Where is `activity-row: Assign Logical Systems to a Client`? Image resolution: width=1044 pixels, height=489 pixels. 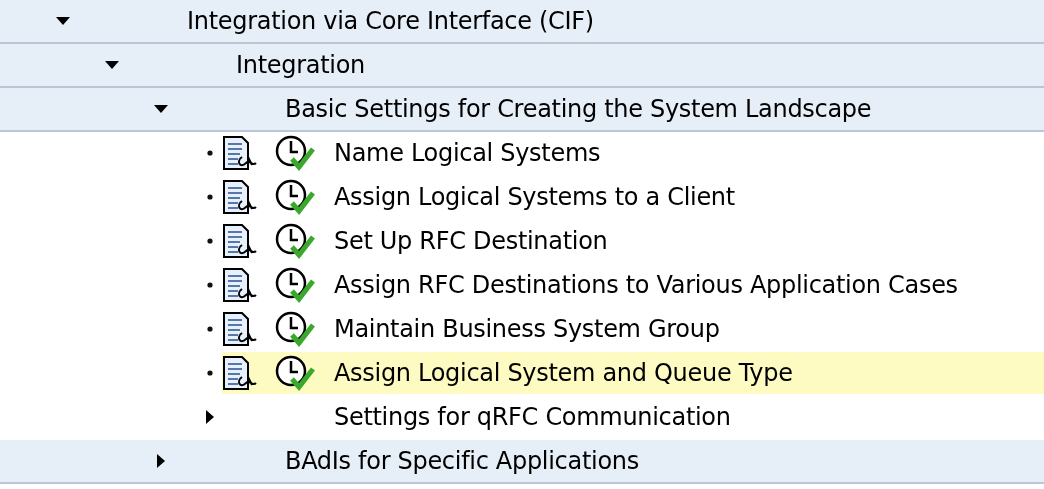
activity-row: Assign Logical Systems to a Client is located at coordinates (633, 197).